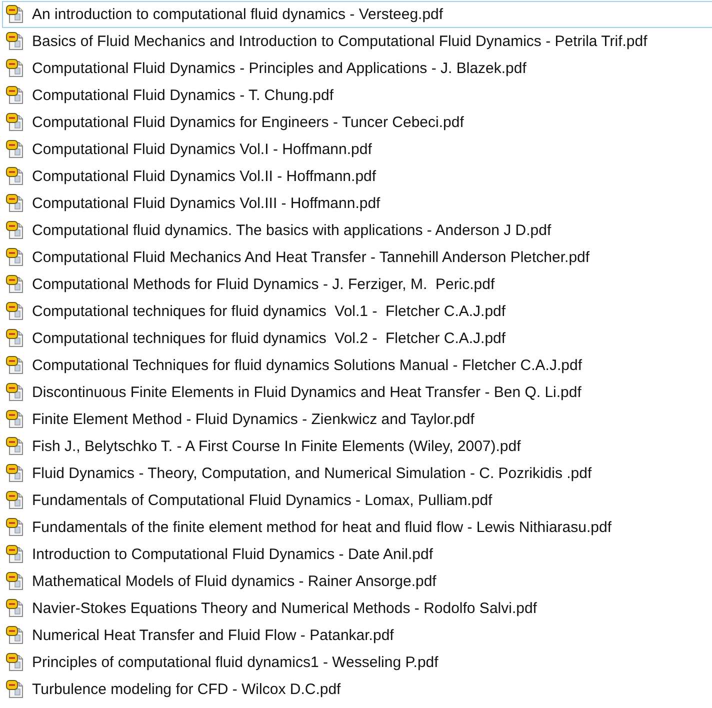 This screenshot has width=712, height=708. I want to click on file-list-item: Computational Fluid Dynamics Vol.I - Hoffmann.pdf, so click(357, 149).